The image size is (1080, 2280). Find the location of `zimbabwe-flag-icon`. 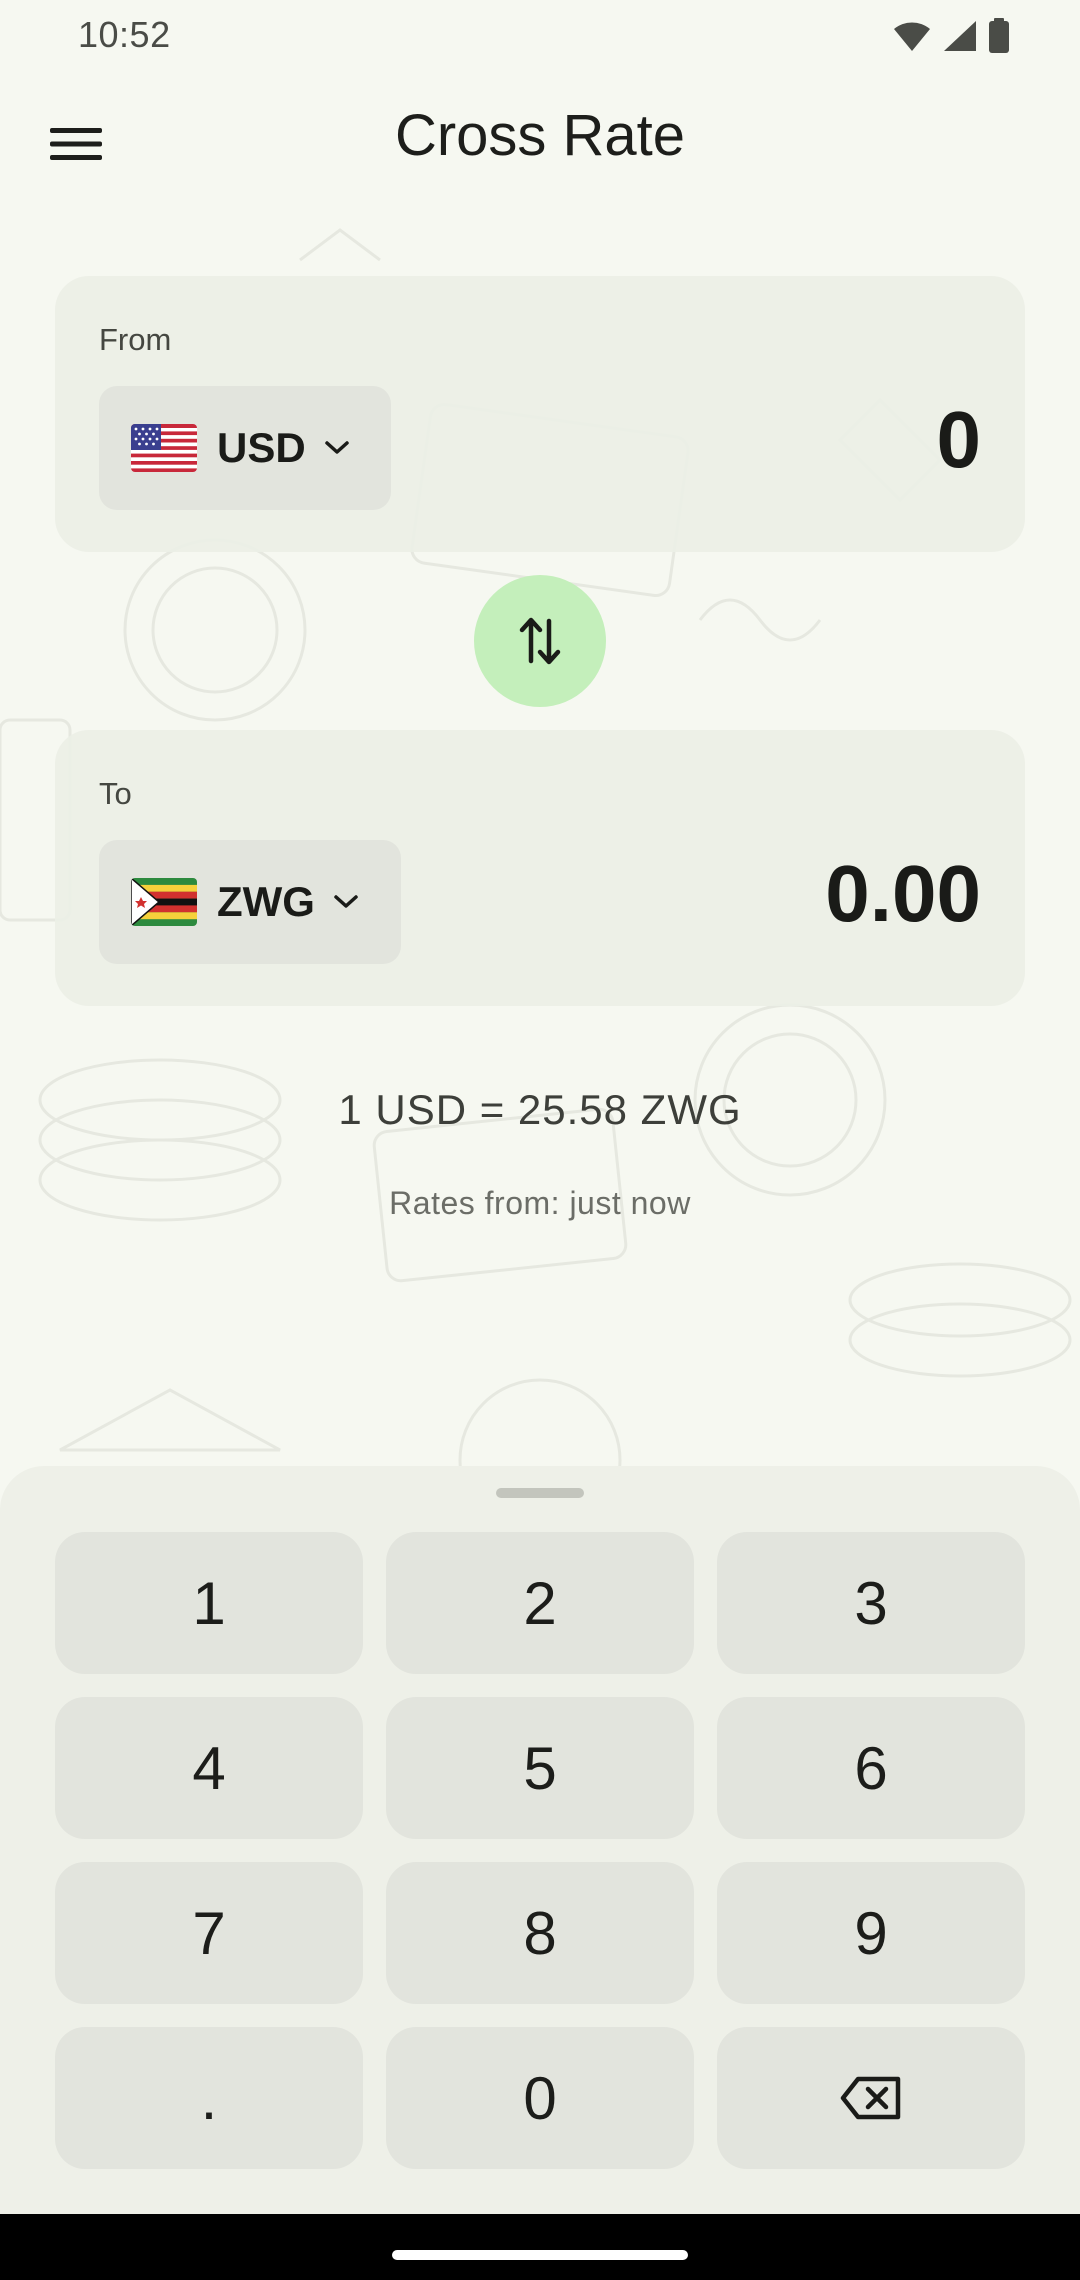

zimbabwe-flag-icon is located at coordinates (164, 902).